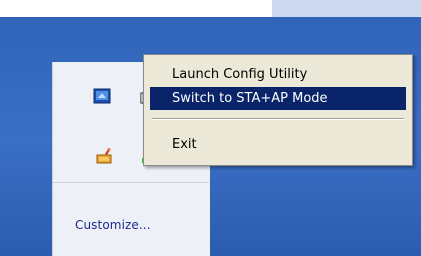 This screenshot has height=256, width=421. What do you see at coordinates (278, 74) in the screenshot?
I see `menu-item-launch-config-utility: Launch Config Utility` at bounding box center [278, 74].